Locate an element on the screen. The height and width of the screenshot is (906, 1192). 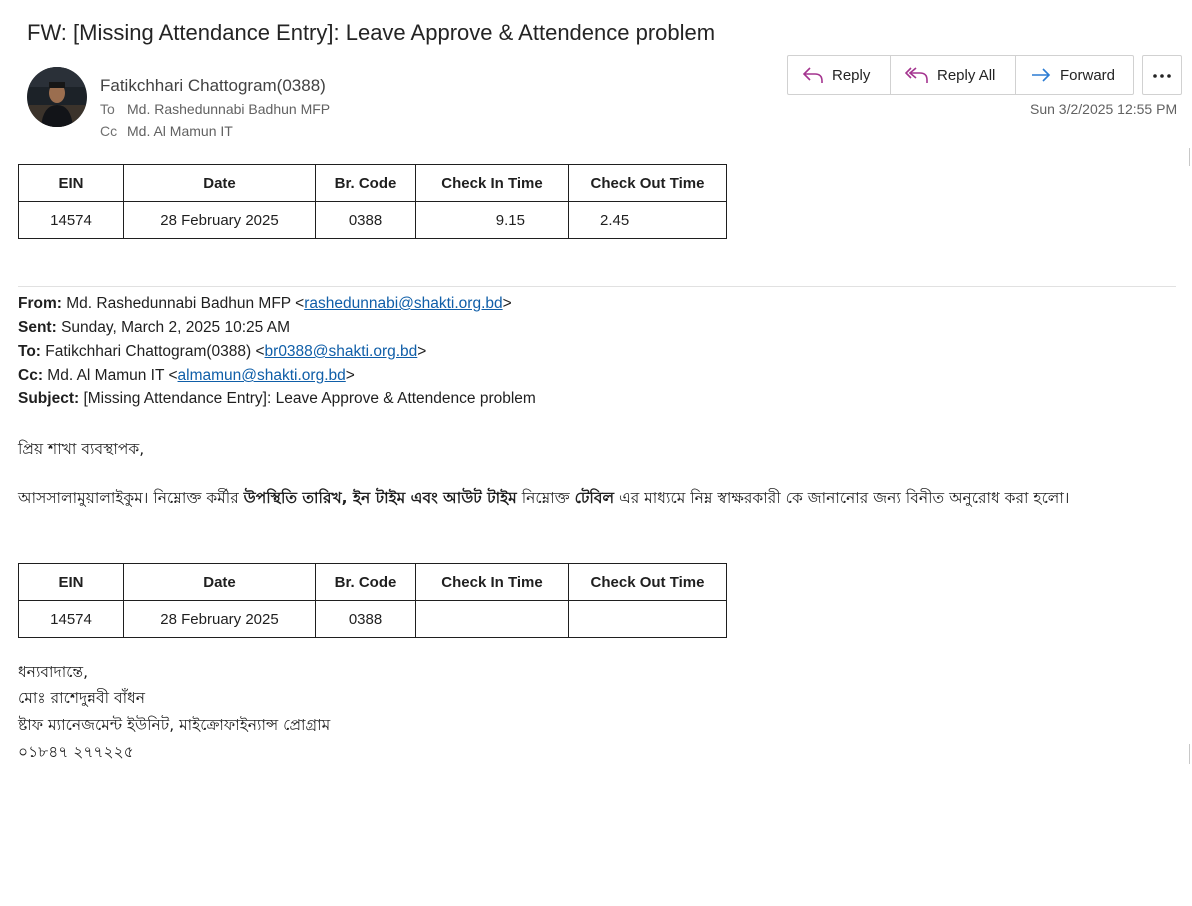
cell-check-out: 2.45 is located at coordinates (647, 220).